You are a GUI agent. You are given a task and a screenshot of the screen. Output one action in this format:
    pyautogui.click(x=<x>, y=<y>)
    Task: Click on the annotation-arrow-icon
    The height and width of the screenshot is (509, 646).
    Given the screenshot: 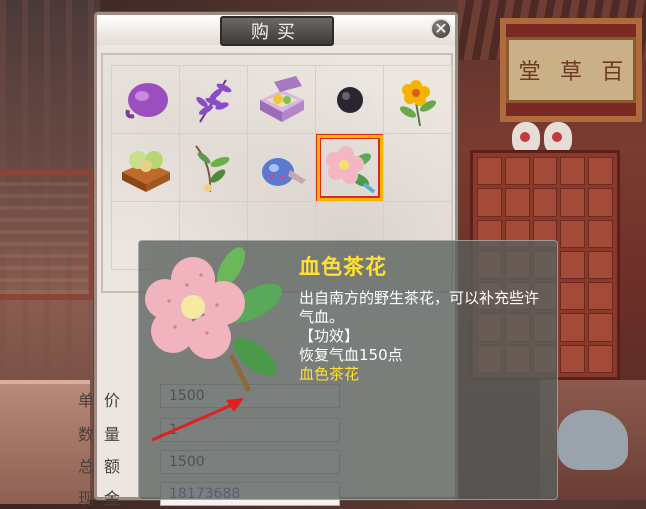 What is the action you would take?
    pyautogui.click(x=197, y=420)
    